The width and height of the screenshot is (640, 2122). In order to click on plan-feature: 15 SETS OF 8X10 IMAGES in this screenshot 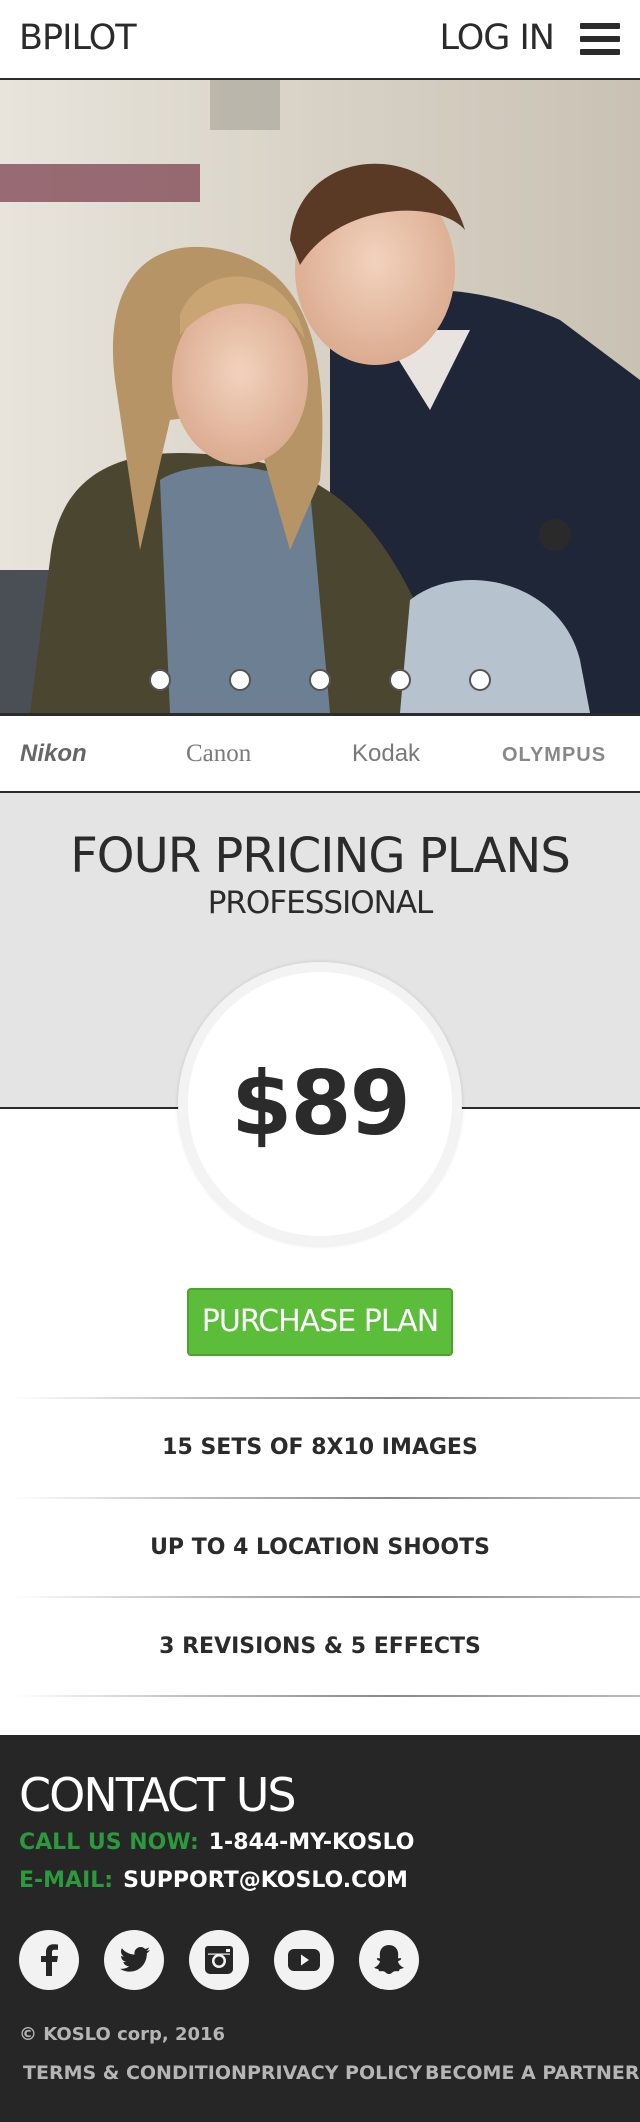, I will do `click(320, 1447)`.